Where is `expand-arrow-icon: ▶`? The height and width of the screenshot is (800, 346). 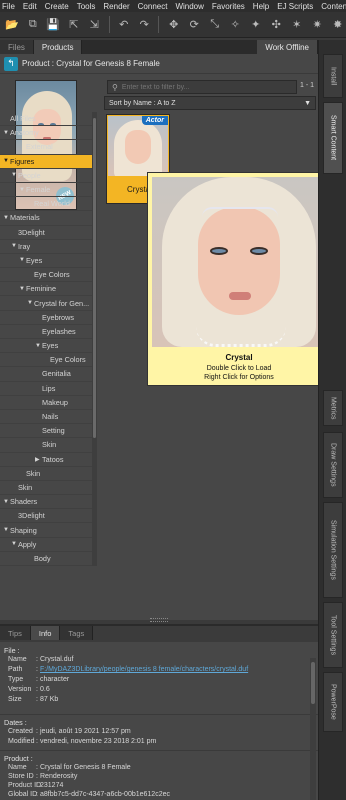 expand-arrow-icon: ▶ is located at coordinates (38, 459).